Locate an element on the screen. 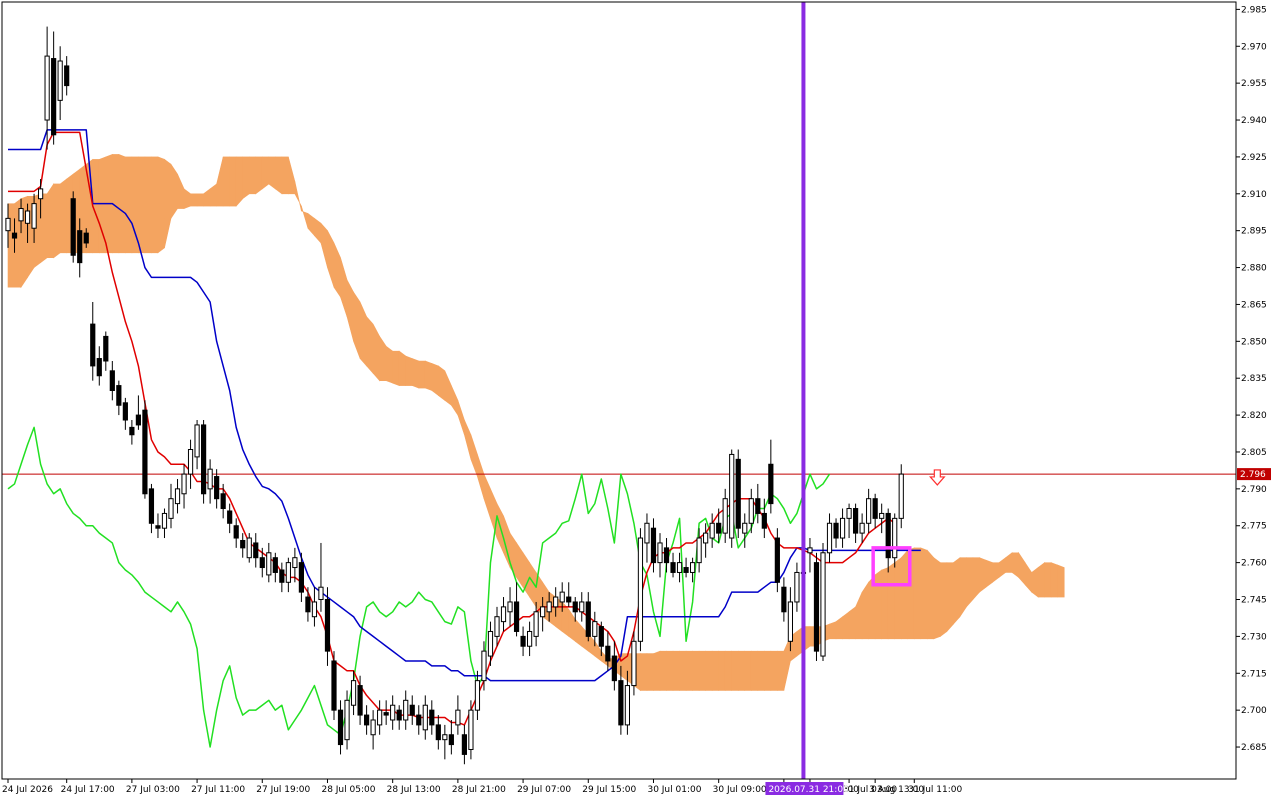  price-tick-label: 2.820 is located at coordinates (1254, 416).